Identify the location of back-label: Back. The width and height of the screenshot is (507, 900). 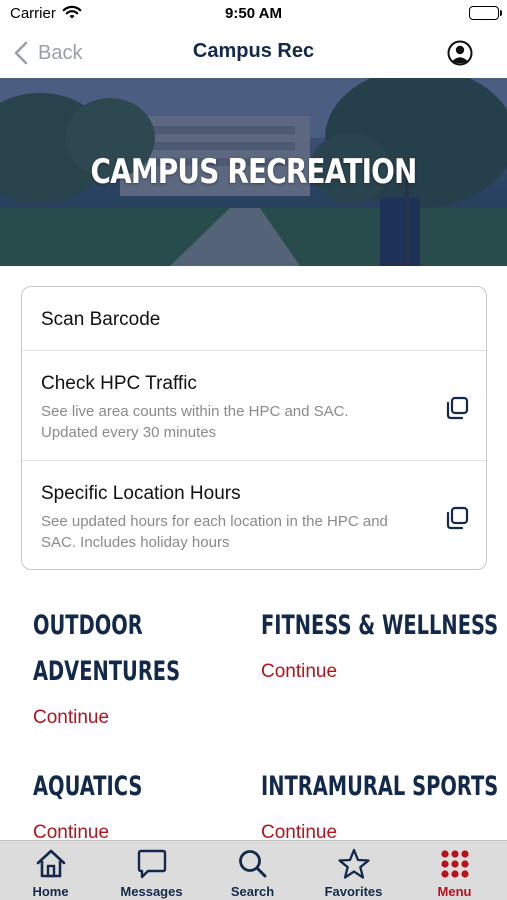
(60, 52).